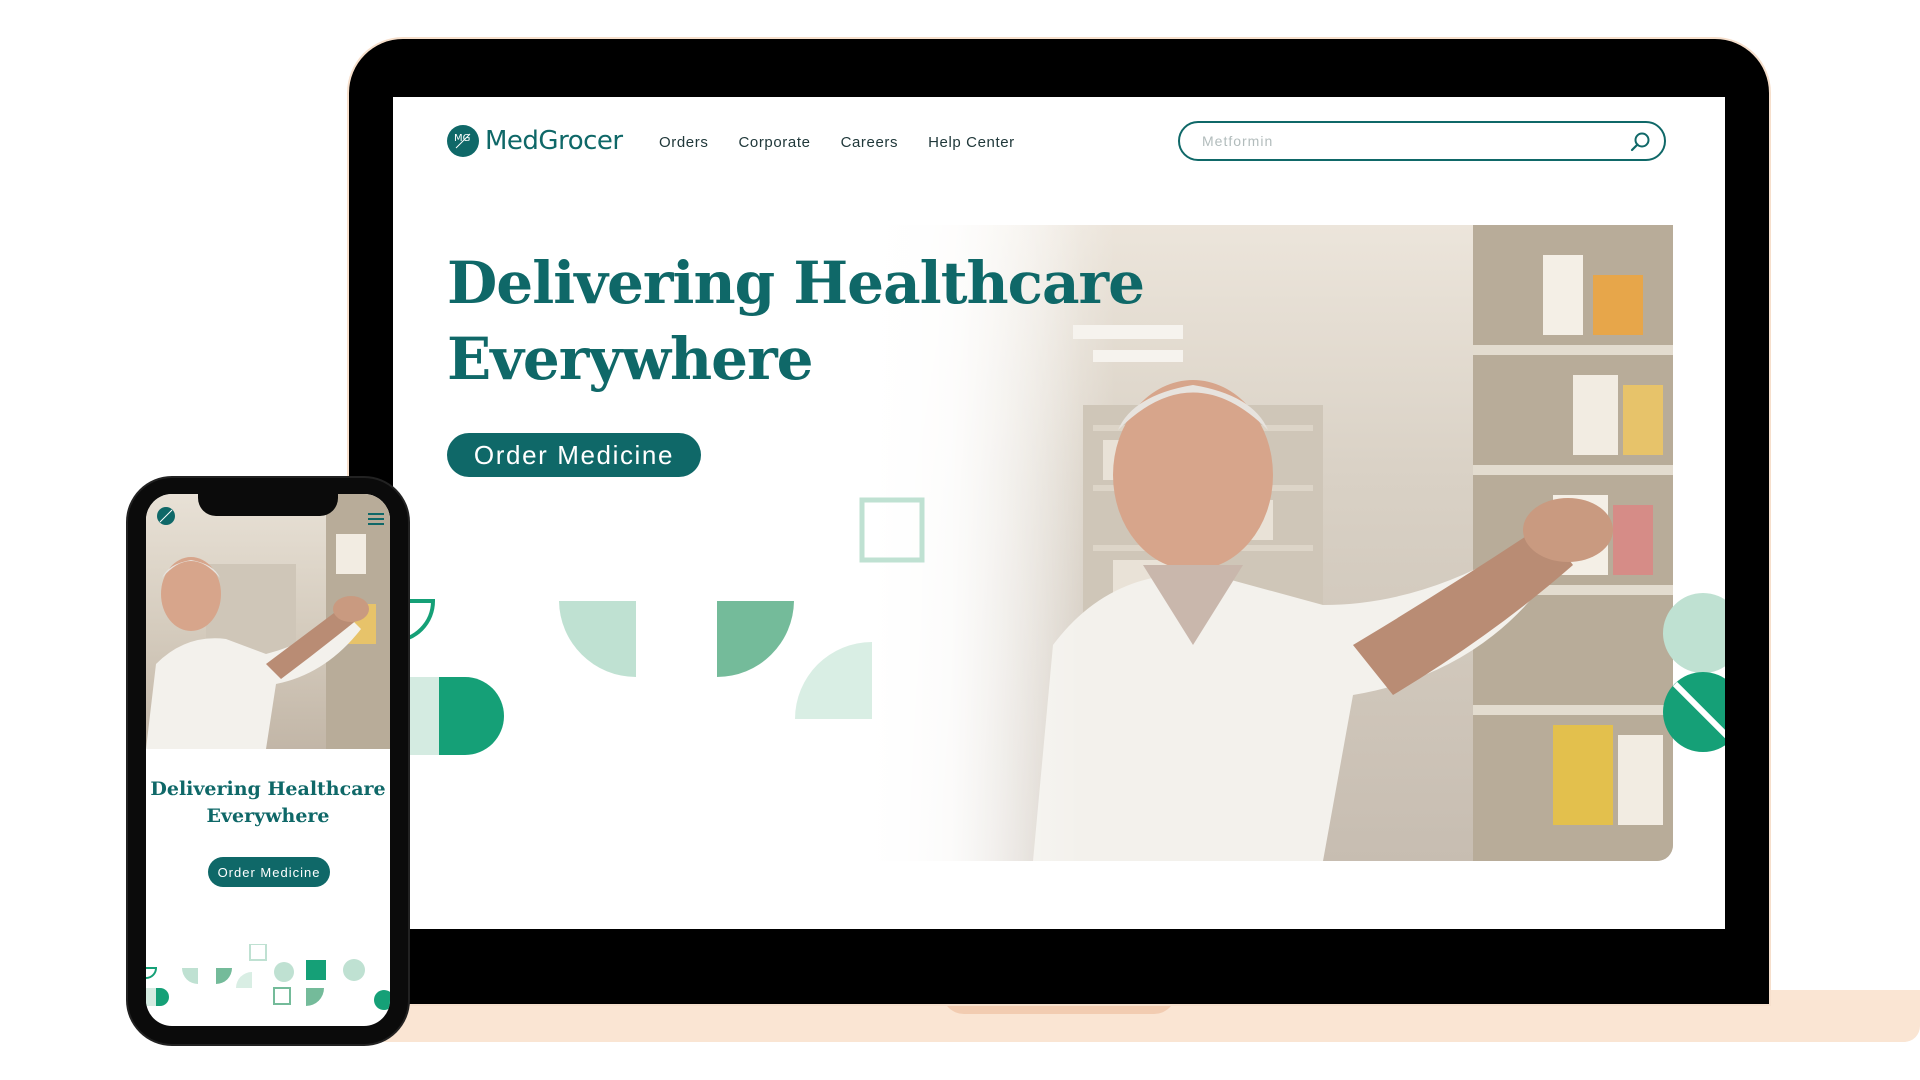 The image size is (1920, 1080). I want to click on mobile-hero-title-line-2: Everywhere, so click(268, 816).